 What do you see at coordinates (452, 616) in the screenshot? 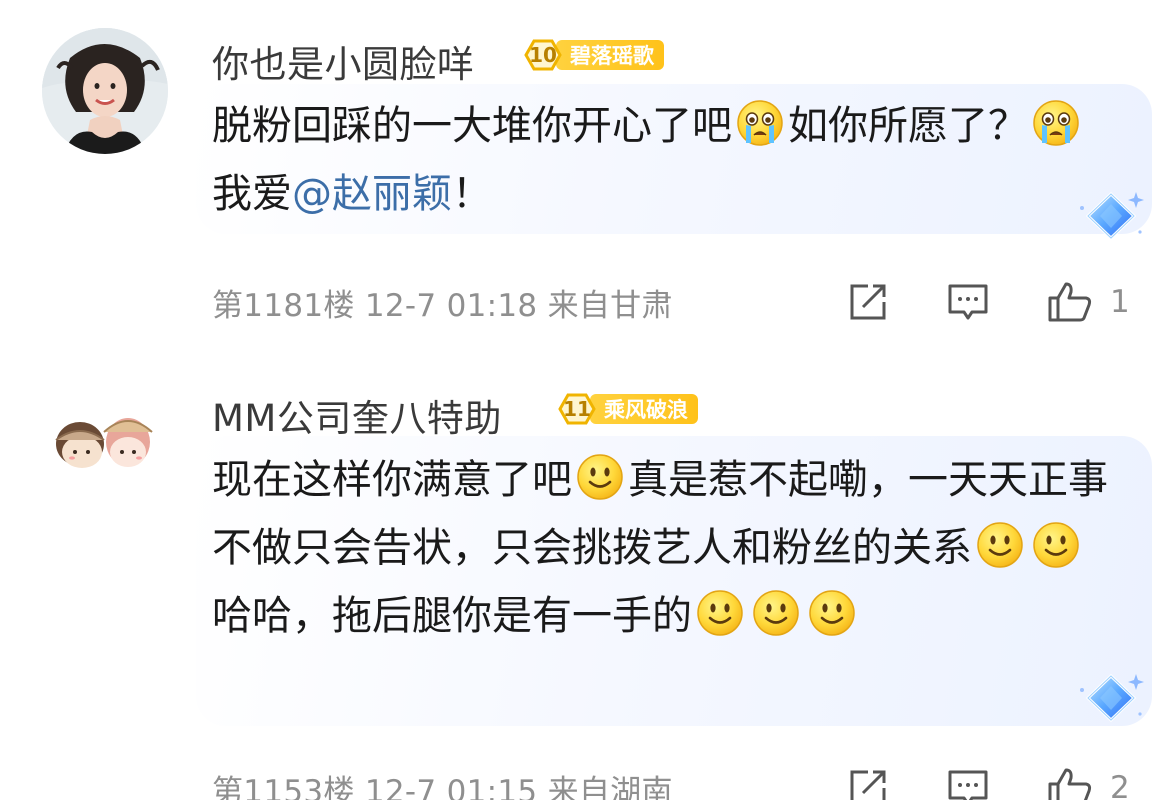
I see `comment-text: 哈哈，拖后腿你是有一手的` at bounding box center [452, 616].